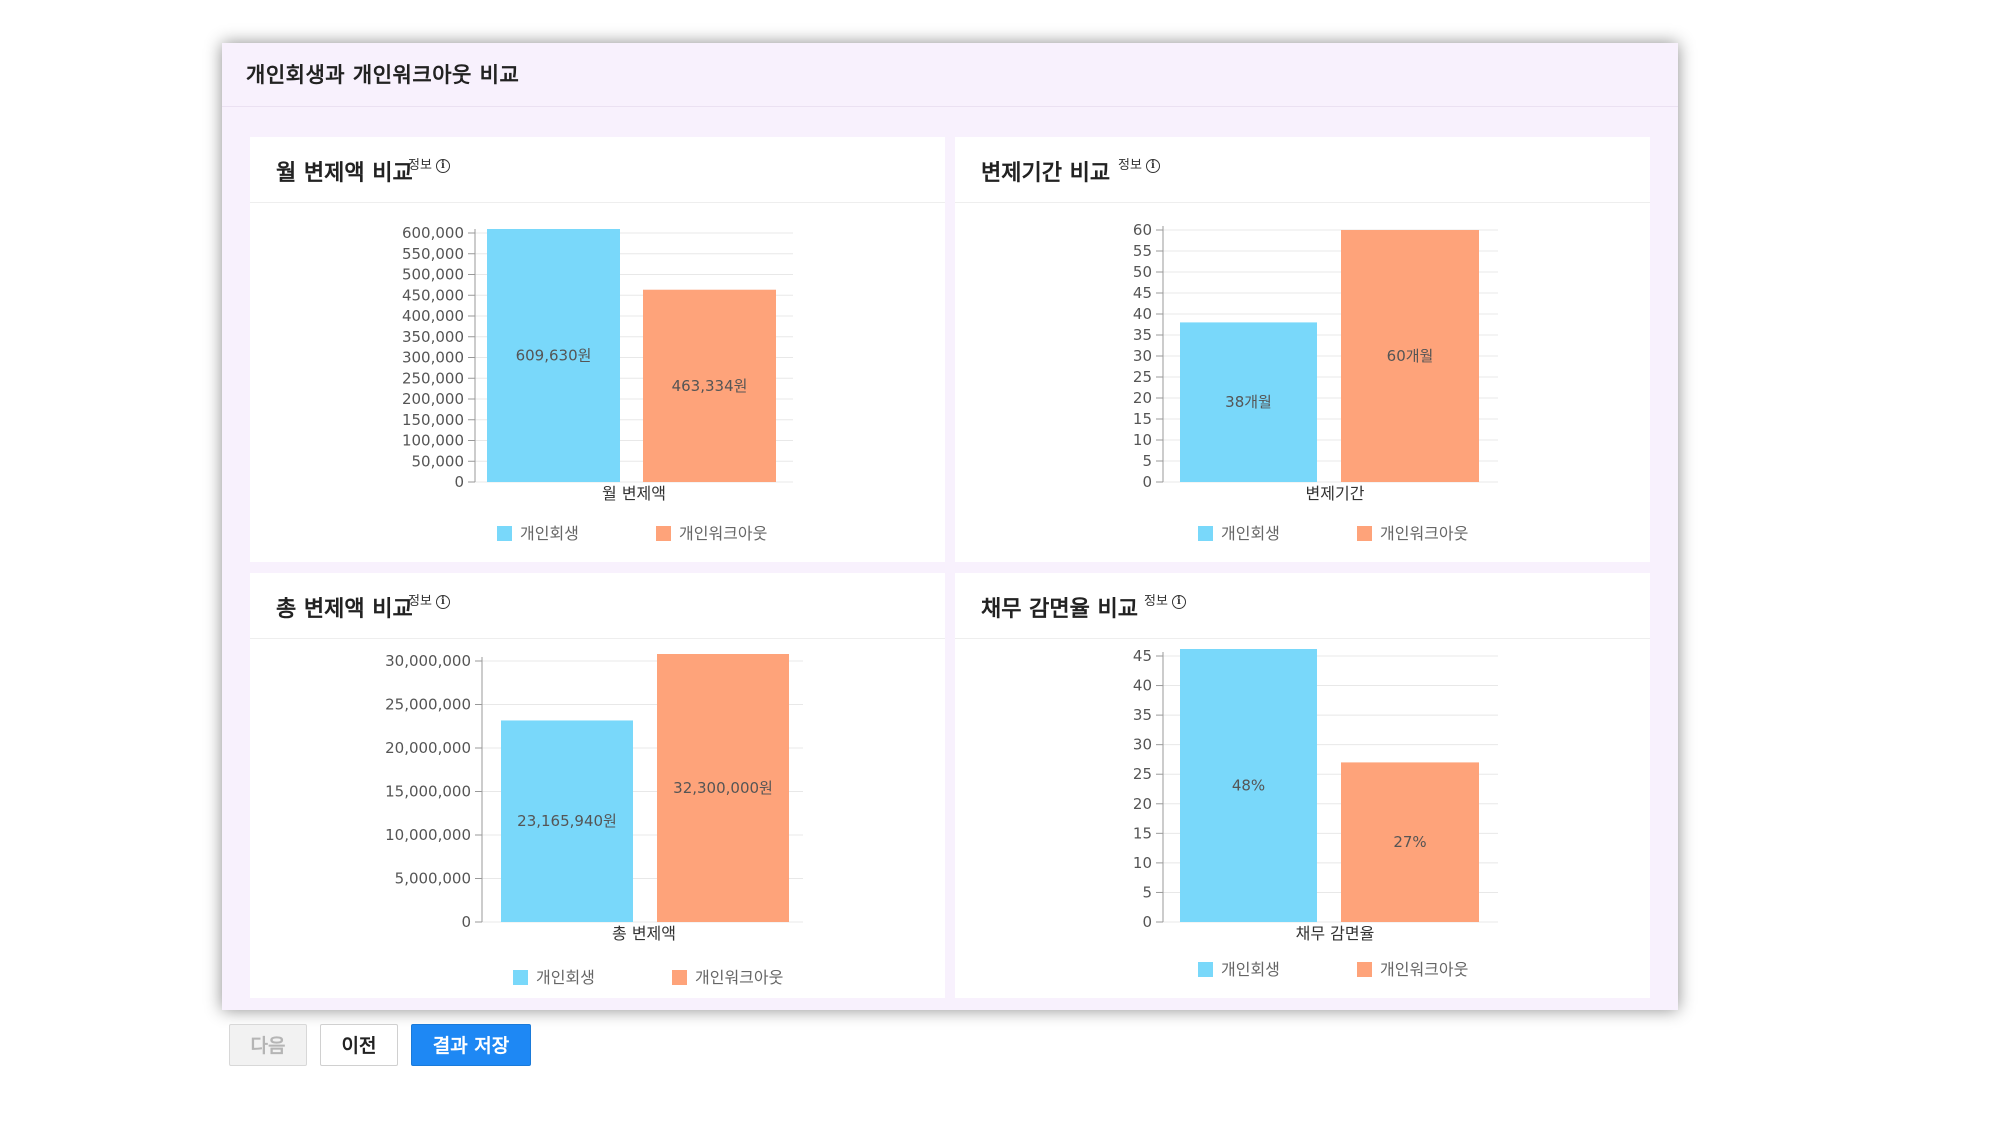 This screenshot has height=1125, width=2000. What do you see at coordinates (1409, 842) in the screenshot?
I see `bar-value-label: 27%` at bounding box center [1409, 842].